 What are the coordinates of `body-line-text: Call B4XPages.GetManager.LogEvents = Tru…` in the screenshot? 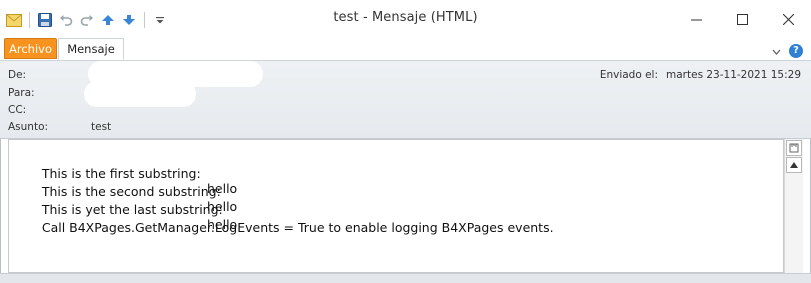 It's located at (297, 227).